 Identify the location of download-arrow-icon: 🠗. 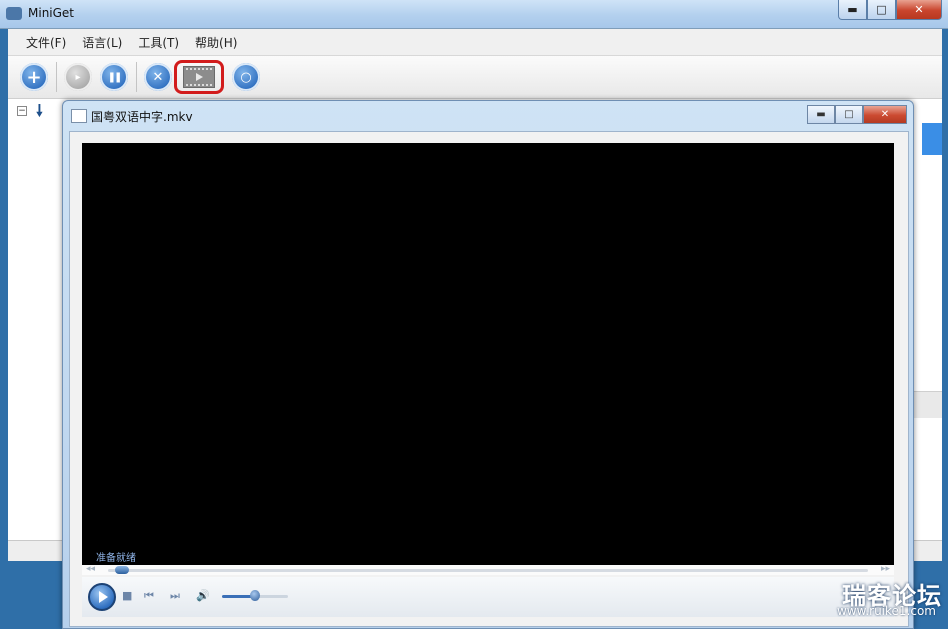
(39, 110).